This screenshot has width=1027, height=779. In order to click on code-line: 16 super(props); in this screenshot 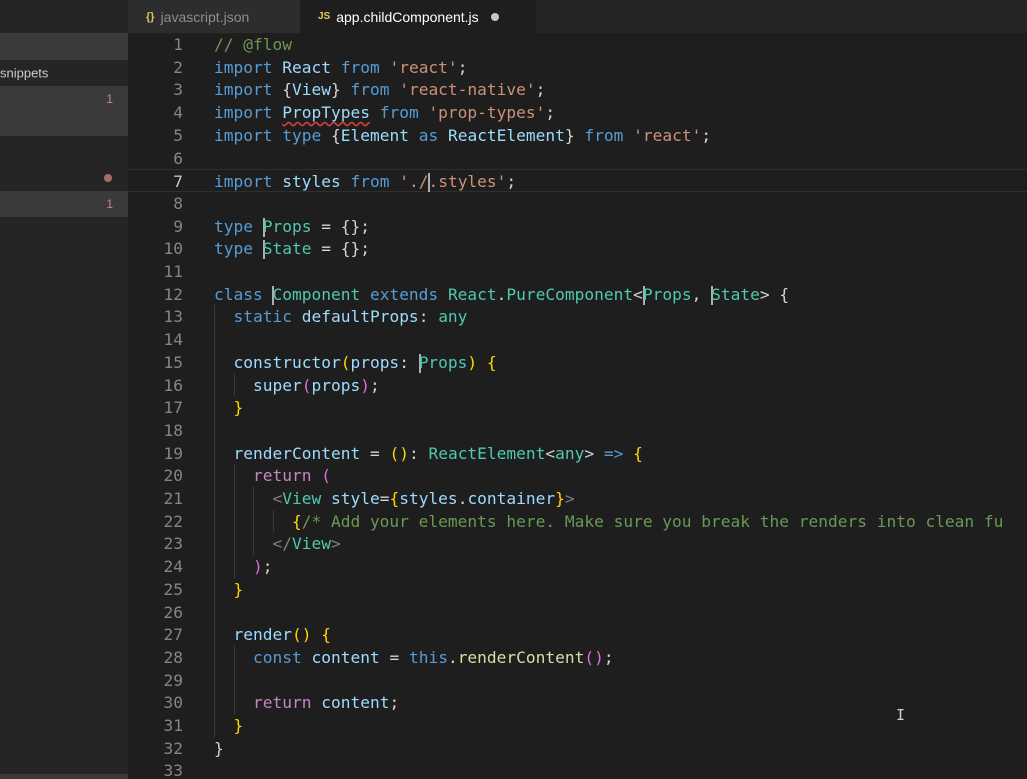, I will do `click(577, 385)`.